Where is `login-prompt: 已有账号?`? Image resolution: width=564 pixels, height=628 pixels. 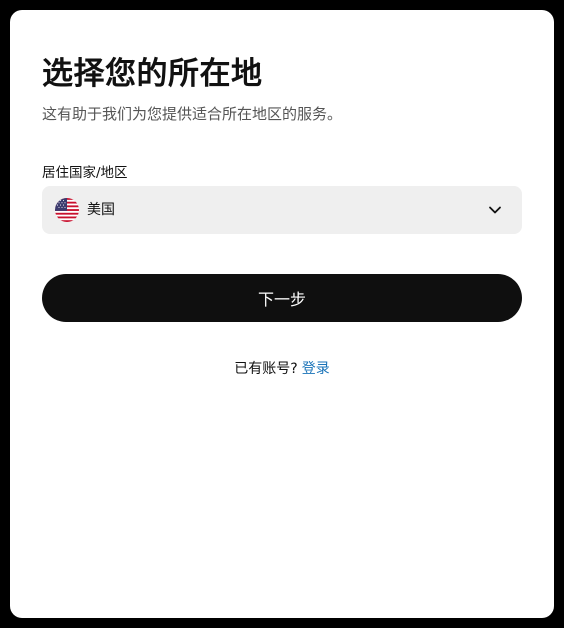 login-prompt: 已有账号? is located at coordinates (266, 369).